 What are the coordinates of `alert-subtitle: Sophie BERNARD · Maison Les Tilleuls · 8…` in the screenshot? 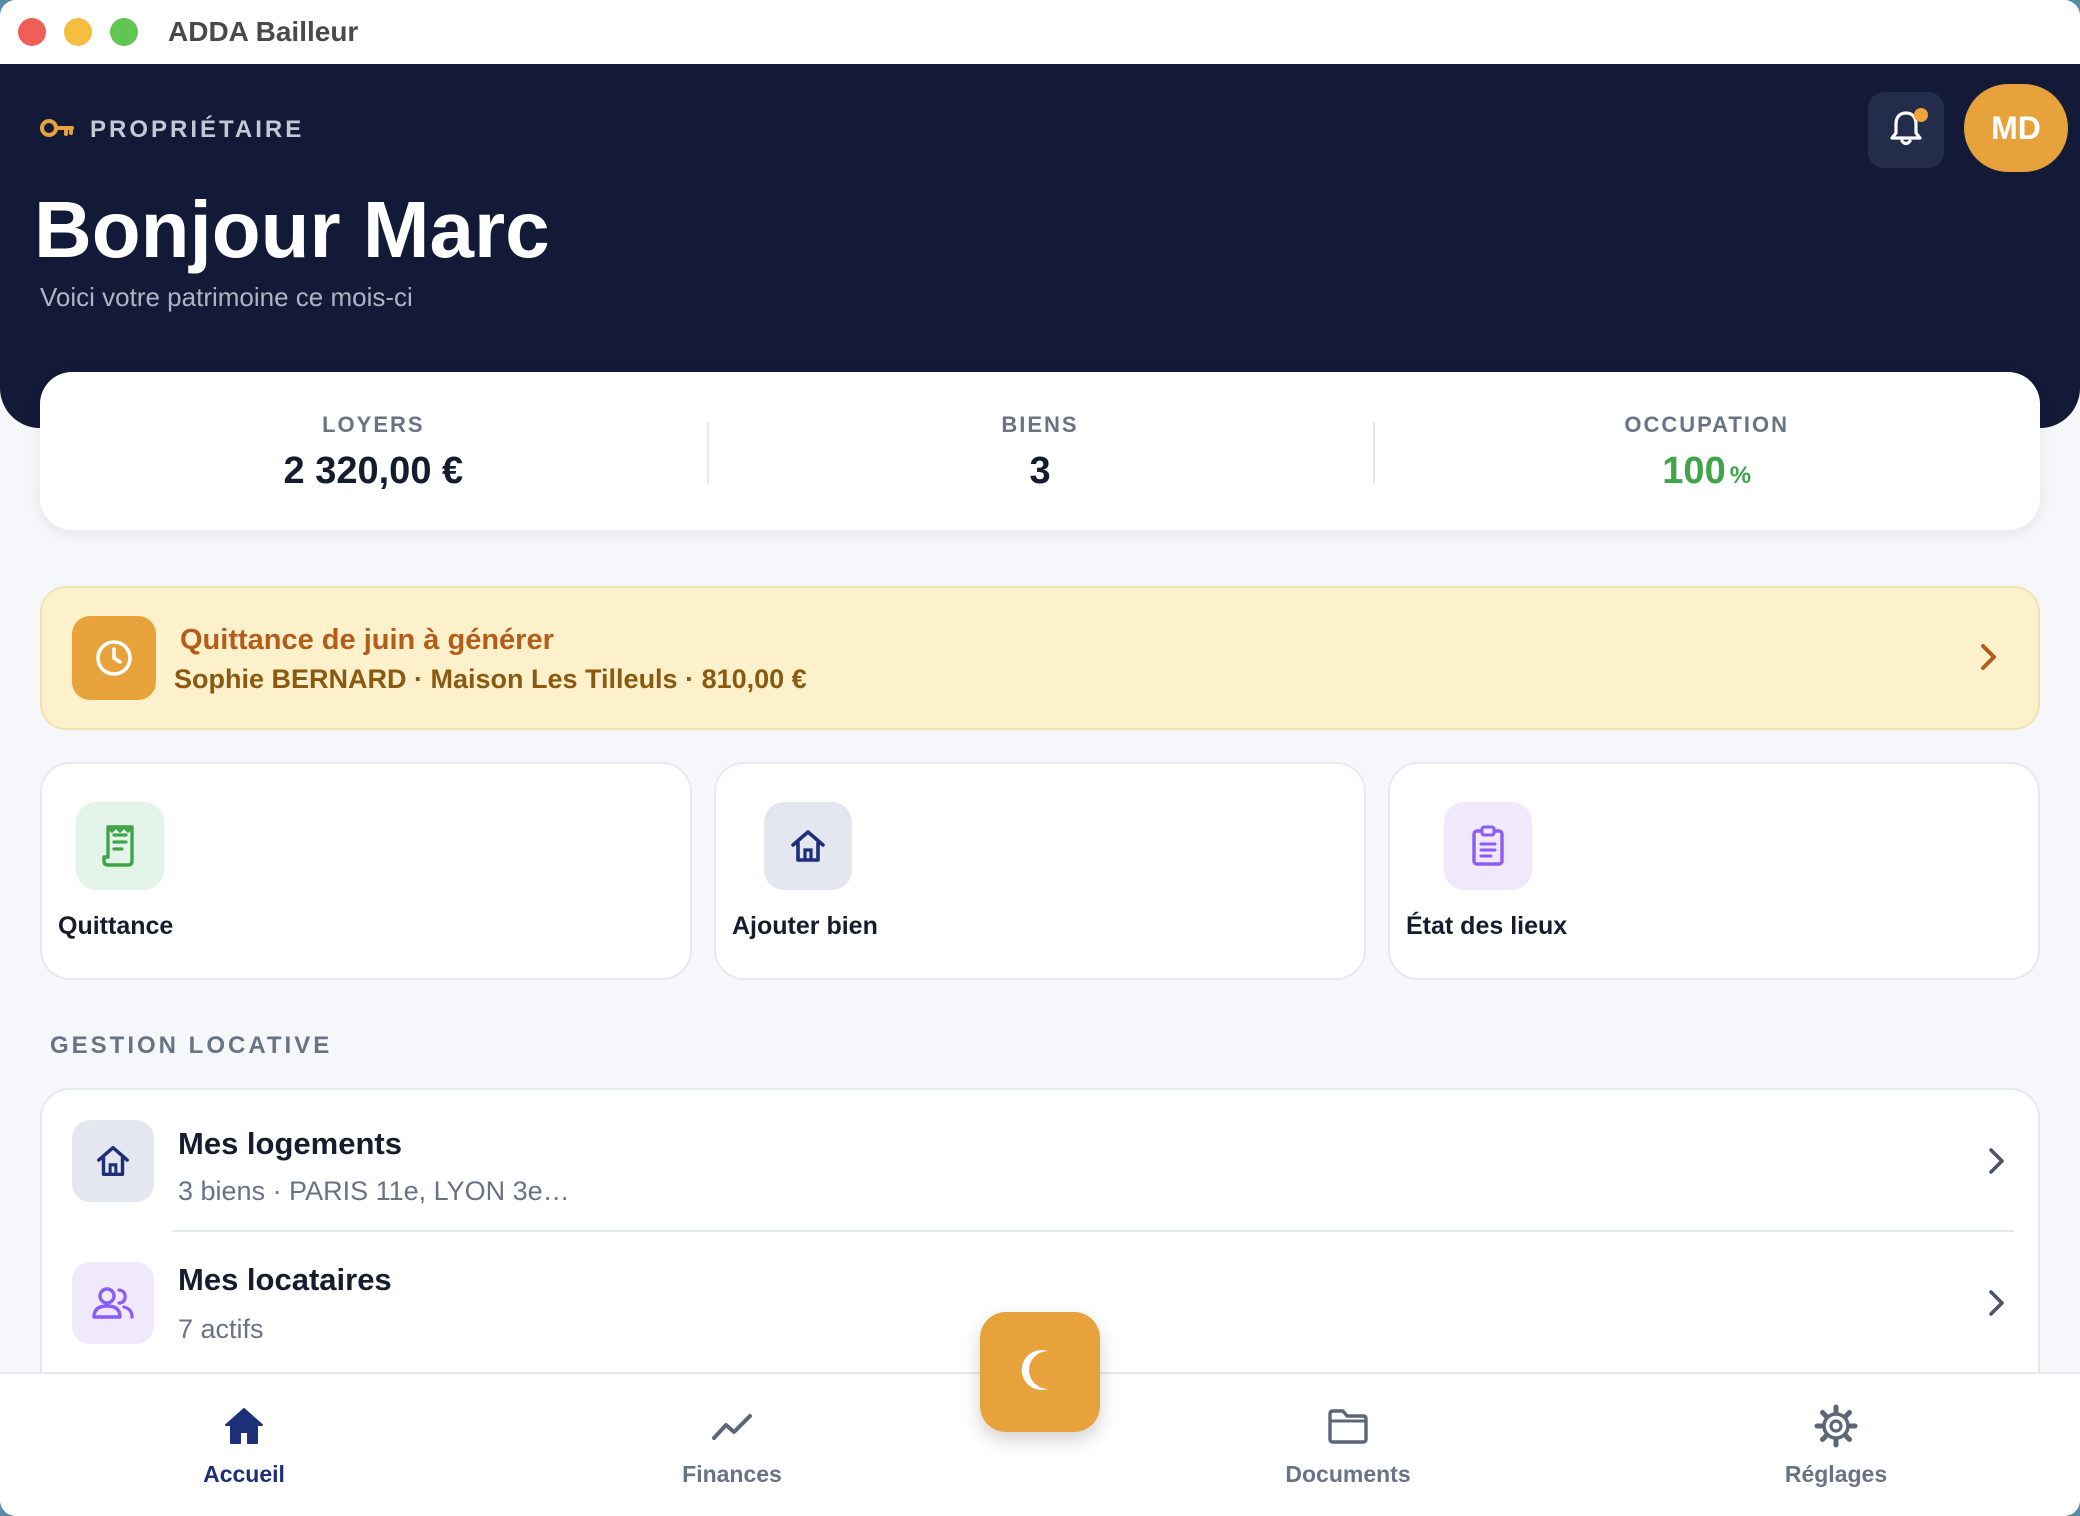 It's located at (490, 679).